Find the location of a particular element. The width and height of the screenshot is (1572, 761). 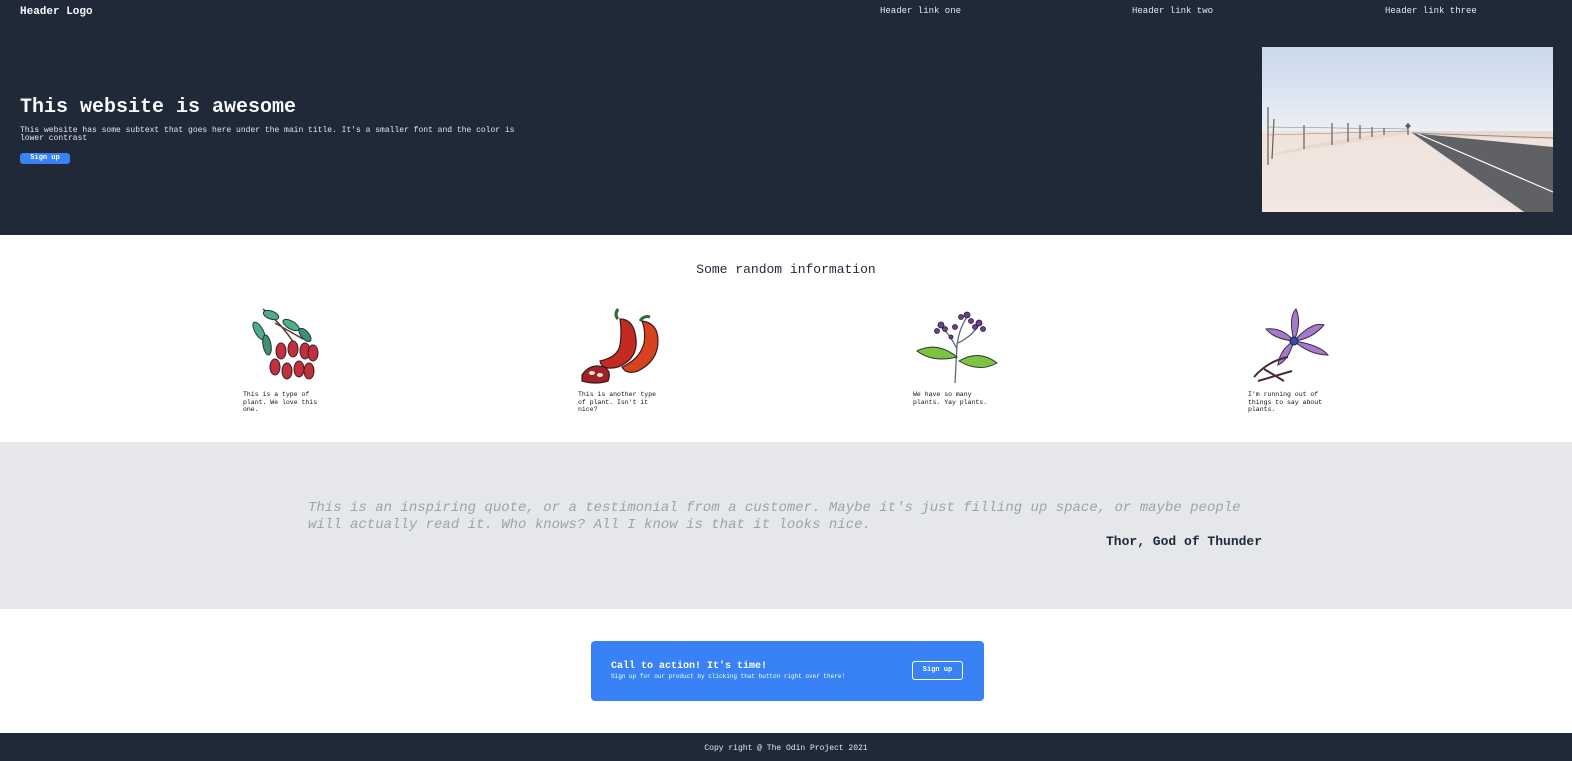

cta-signup-button: Sign up is located at coordinates (937, 670).